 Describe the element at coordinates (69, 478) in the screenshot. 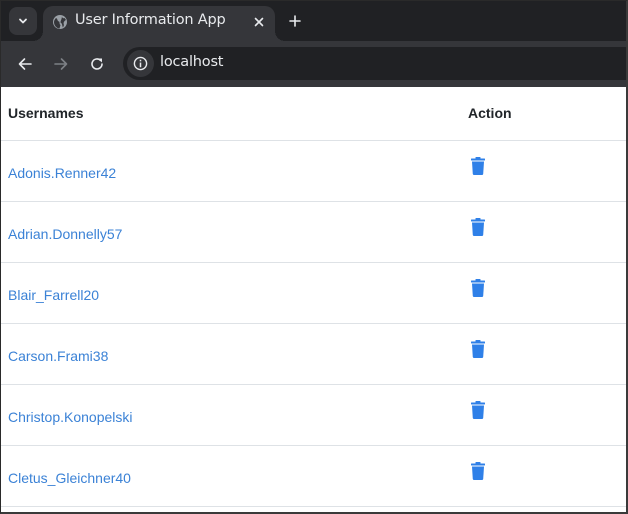

I see `username-link: Cletus_Gleichner40` at that location.